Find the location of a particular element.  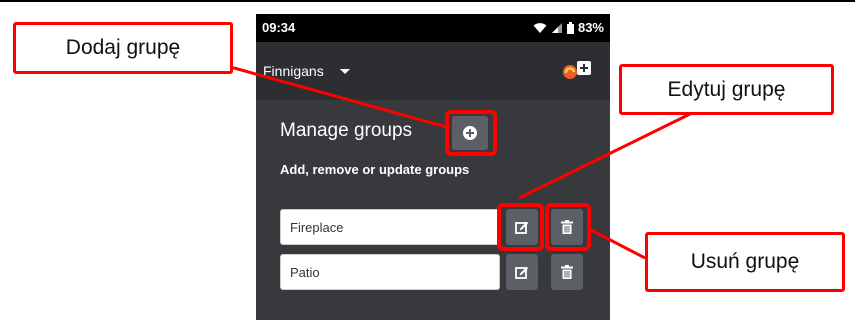

connector-delete is located at coordinates (618, 244).